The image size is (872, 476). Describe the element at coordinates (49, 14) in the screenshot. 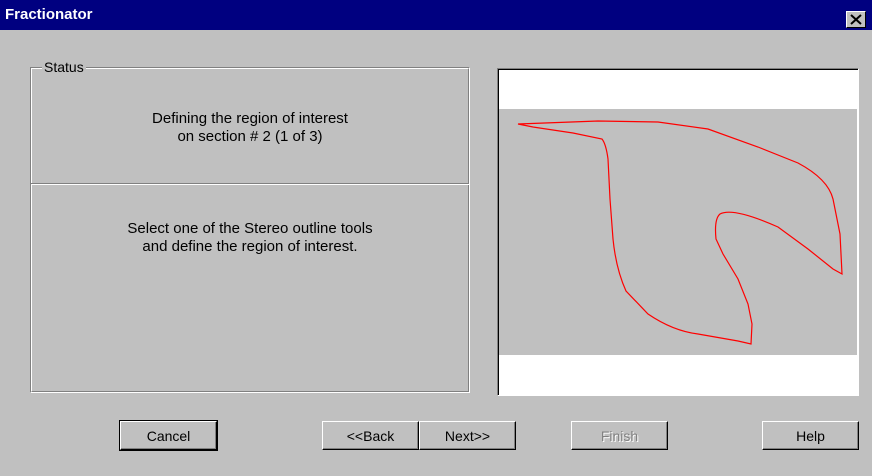

I see `window-title: Fractionator` at that location.